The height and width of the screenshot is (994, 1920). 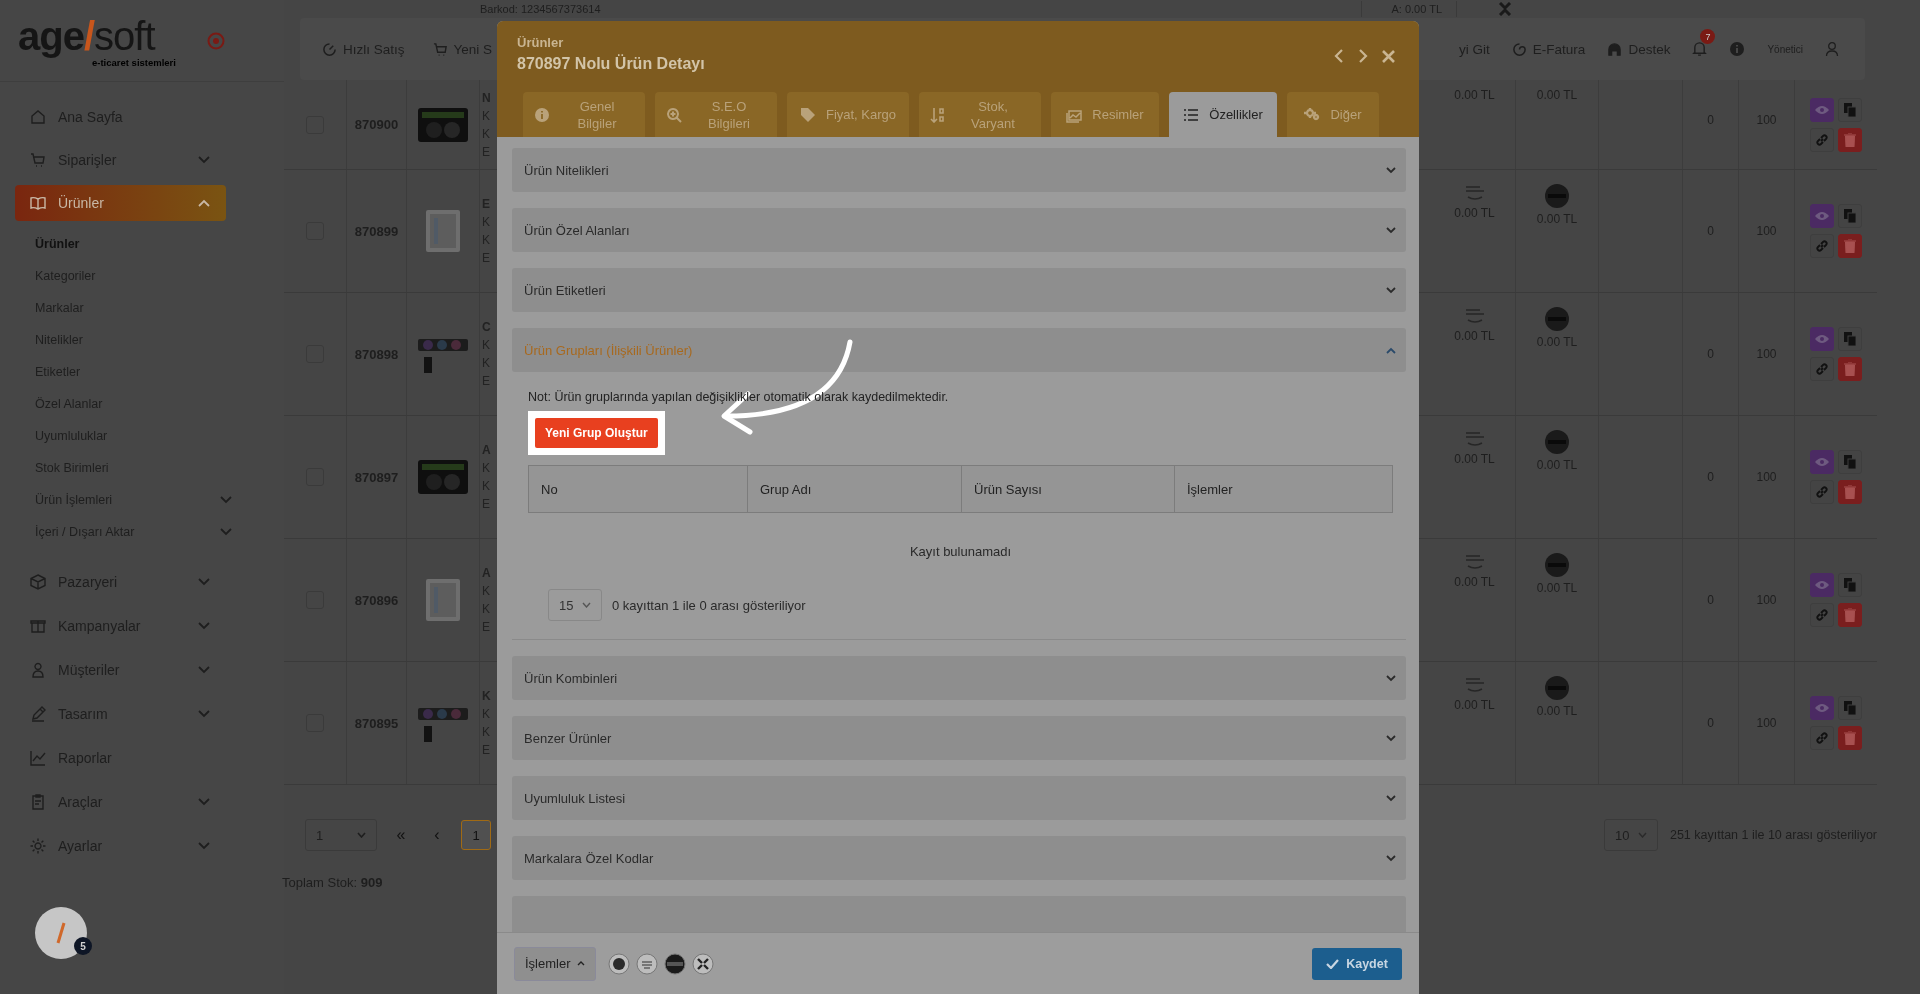 What do you see at coordinates (38, 203) in the screenshot?
I see `book-icon` at bounding box center [38, 203].